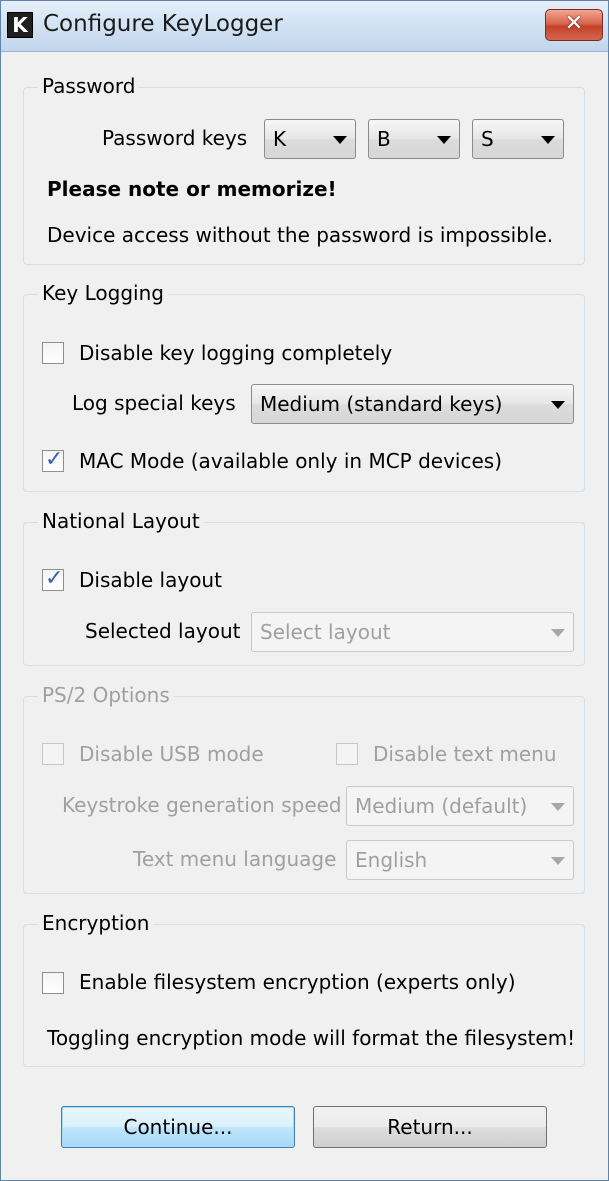 The width and height of the screenshot is (609, 1181). Describe the element at coordinates (465, 754) in the screenshot. I see `disable-text-menu-label: Disable text menu` at that location.